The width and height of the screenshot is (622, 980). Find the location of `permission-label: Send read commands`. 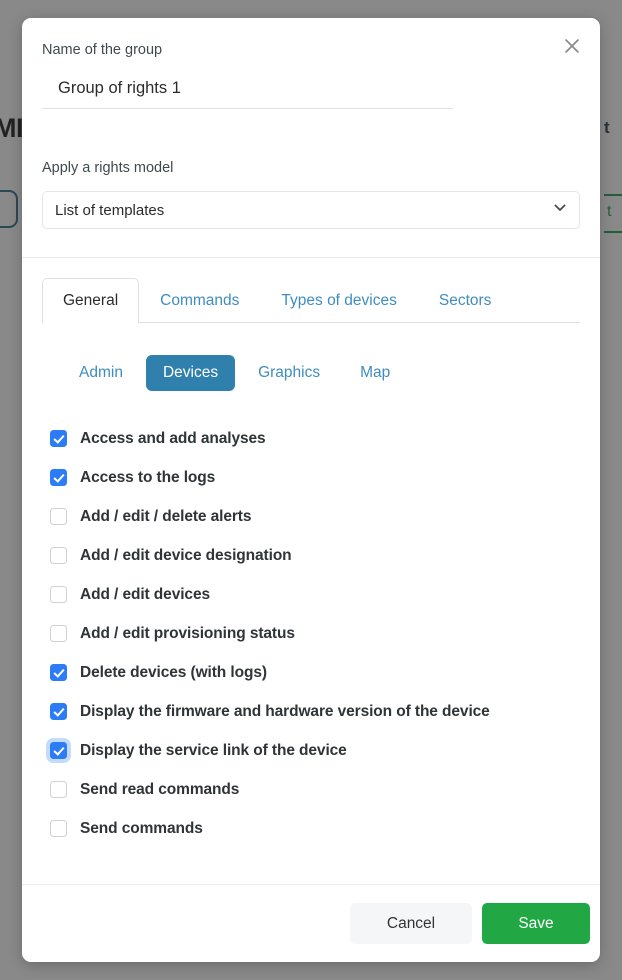

permission-label: Send read commands is located at coordinates (160, 789).